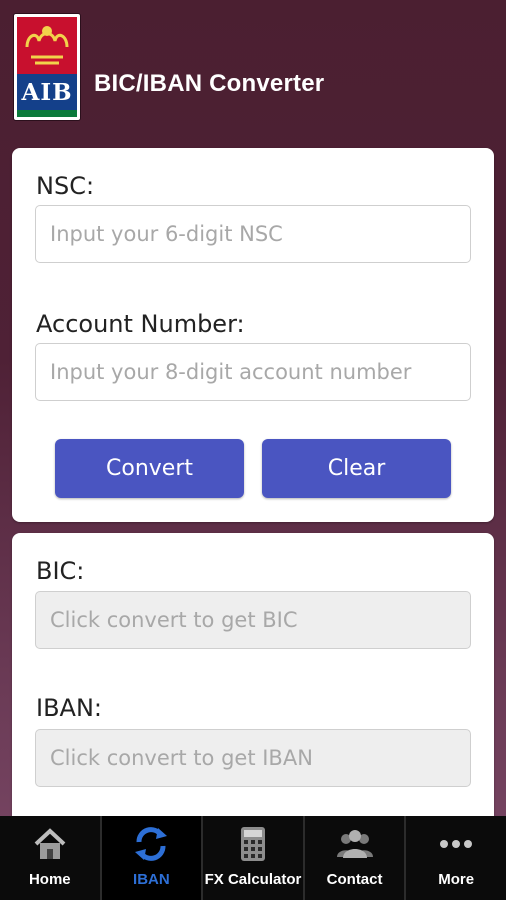  I want to click on home-icon, so click(50, 844).